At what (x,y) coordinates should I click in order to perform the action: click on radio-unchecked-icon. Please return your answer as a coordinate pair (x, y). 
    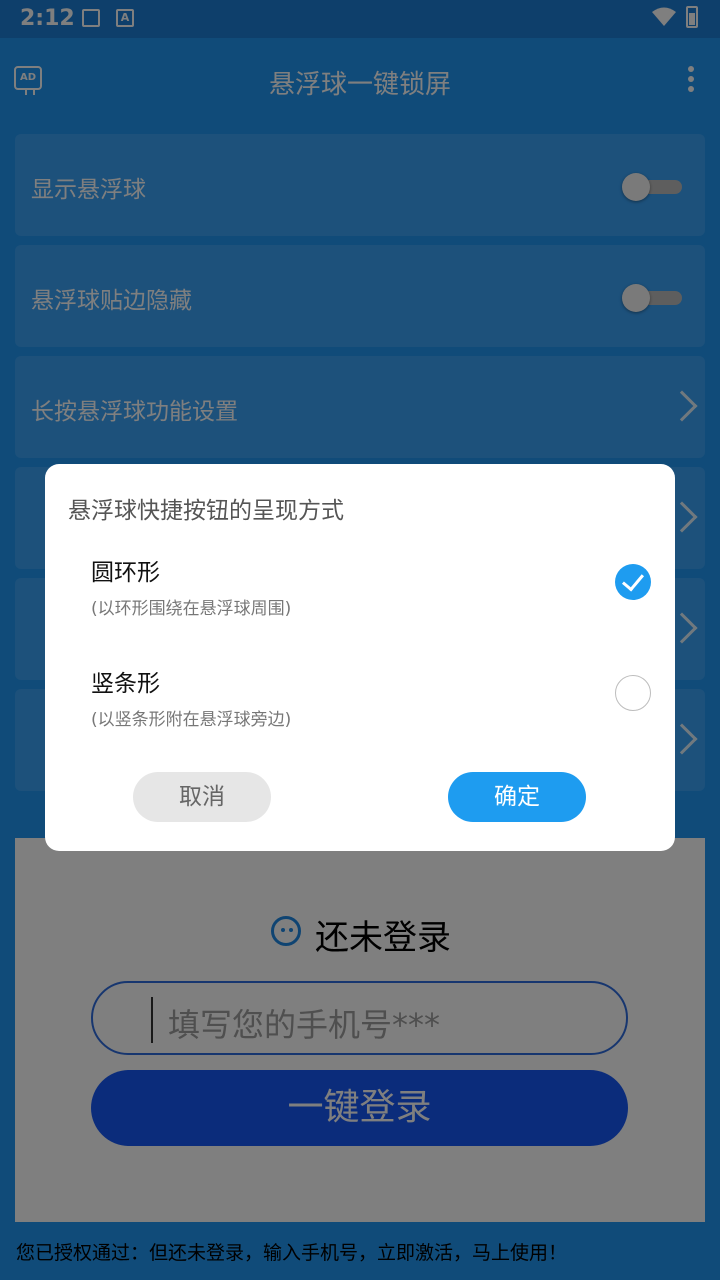
    Looking at the image, I should click on (633, 693).